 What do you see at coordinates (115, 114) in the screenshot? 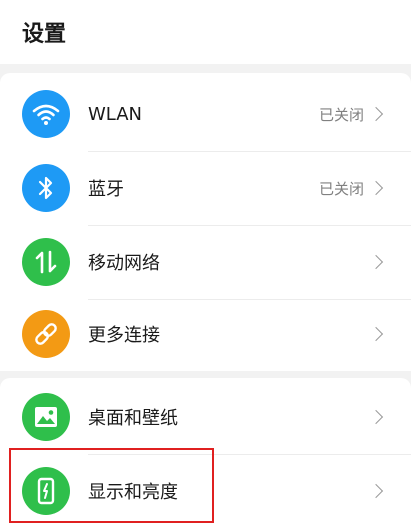
I see `settings-item-label: WLAN` at bounding box center [115, 114].